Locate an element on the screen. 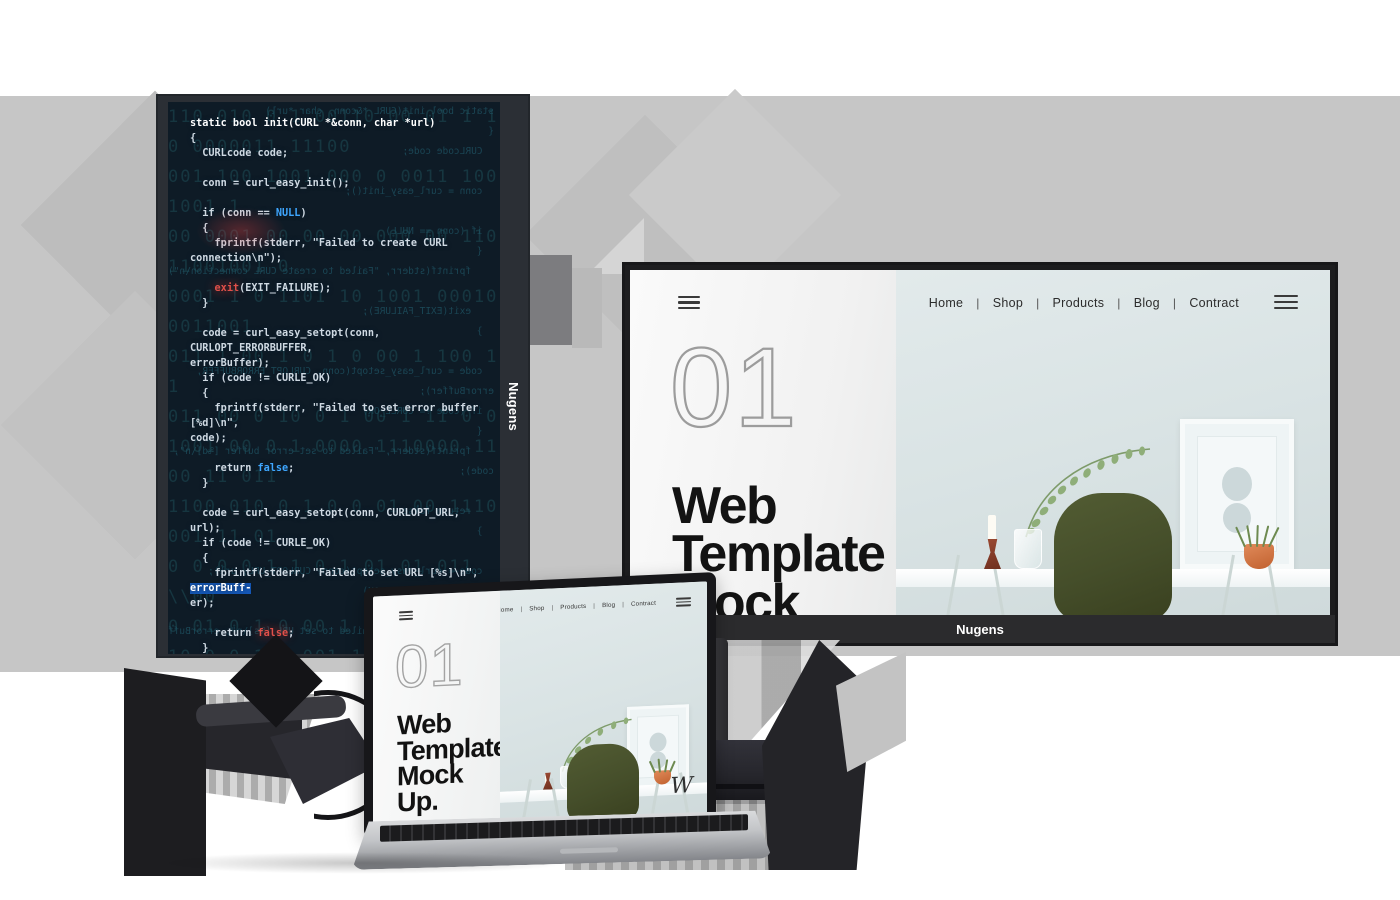 The image size is (1400, 900). brand-label-bezel: Nugens is located at coordinates (980, 629).